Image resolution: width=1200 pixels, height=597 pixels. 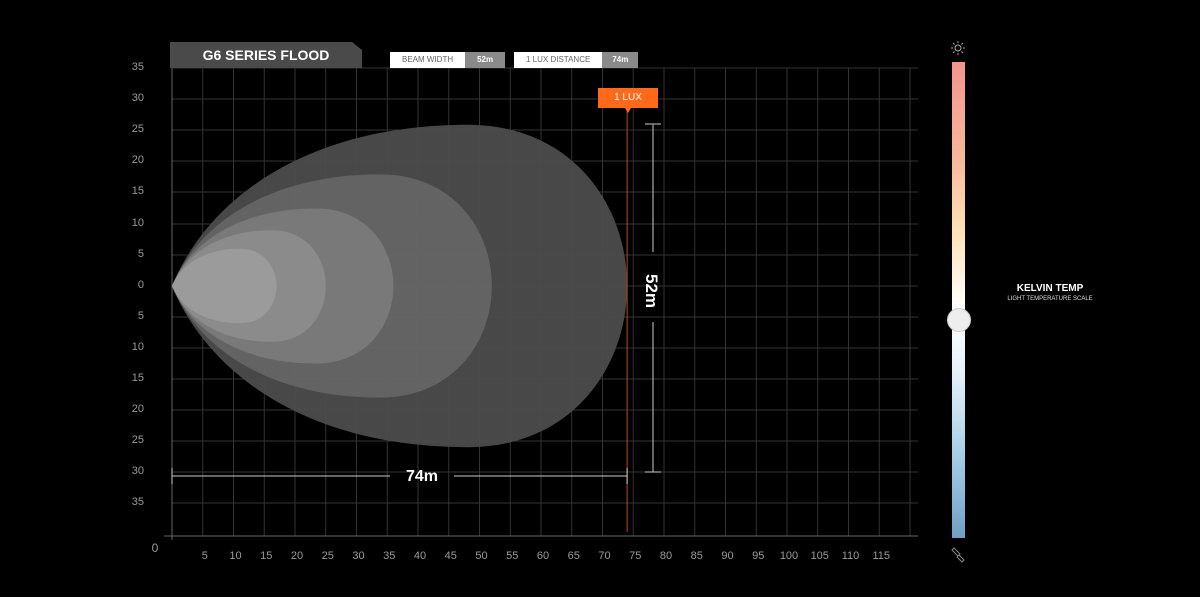 I want to click on x-tick-label: 15, so click(x=266, y=556).